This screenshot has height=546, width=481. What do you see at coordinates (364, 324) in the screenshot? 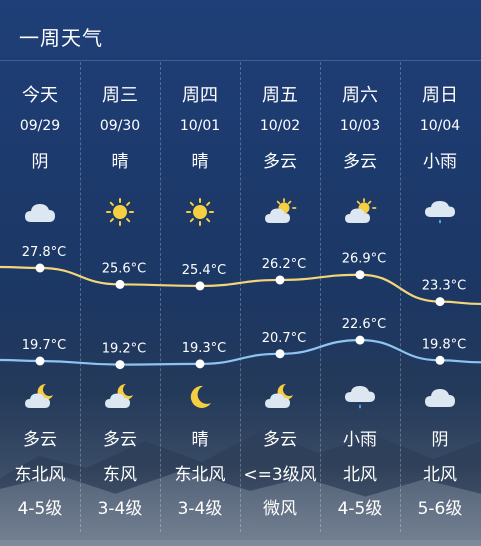
I see `low-temp-label: 22.6°C` at bounding box center [364, 324].